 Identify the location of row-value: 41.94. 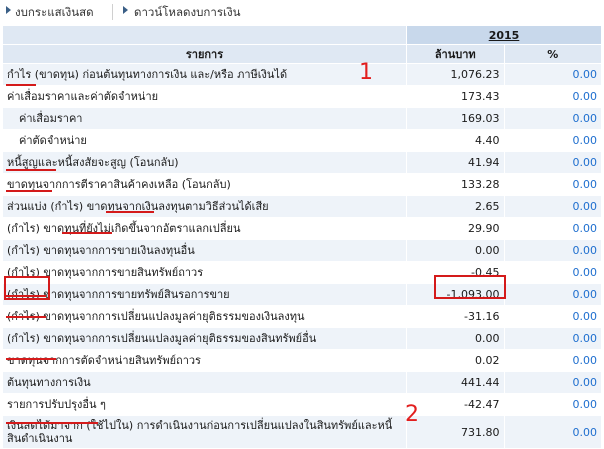
(455, 162).